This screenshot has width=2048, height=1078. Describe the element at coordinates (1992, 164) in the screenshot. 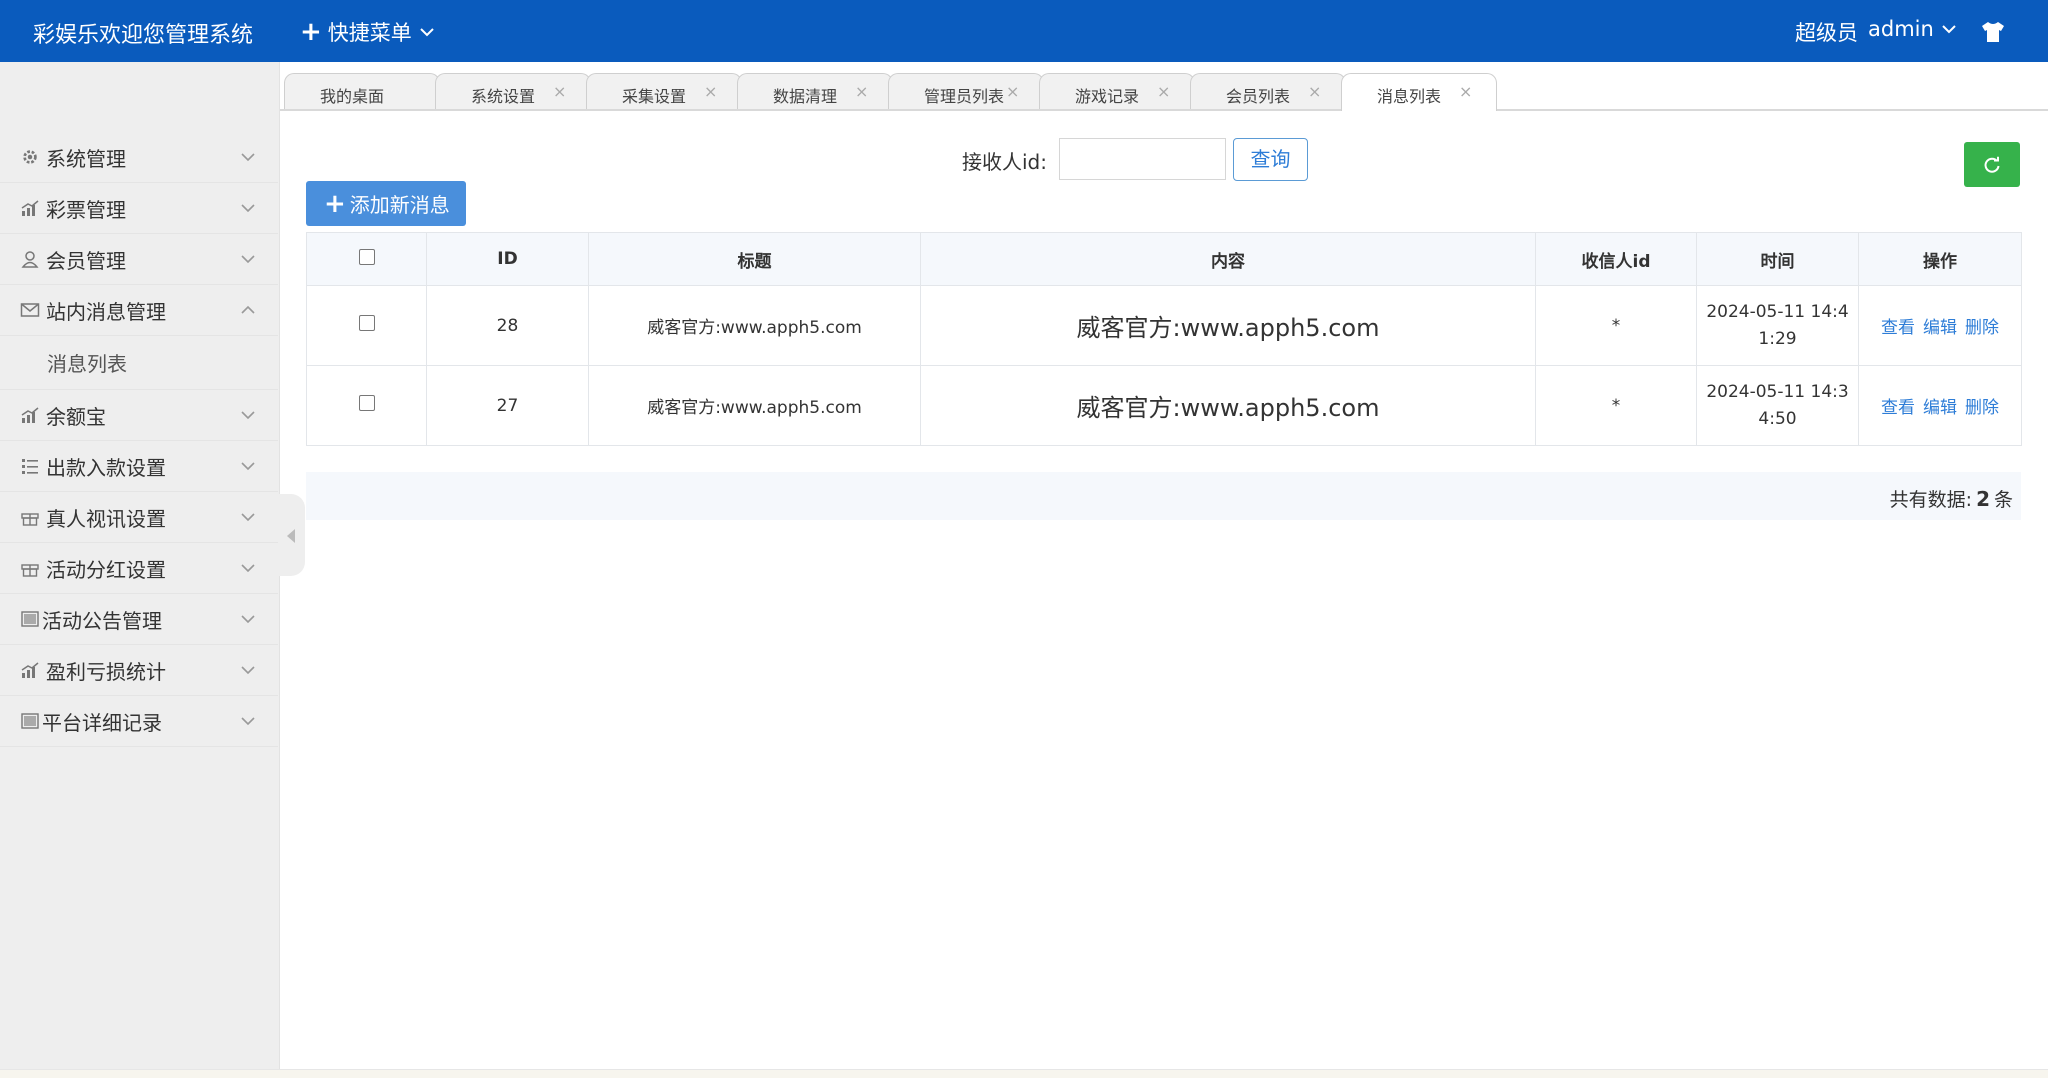

I see `refresh-button` at that location.